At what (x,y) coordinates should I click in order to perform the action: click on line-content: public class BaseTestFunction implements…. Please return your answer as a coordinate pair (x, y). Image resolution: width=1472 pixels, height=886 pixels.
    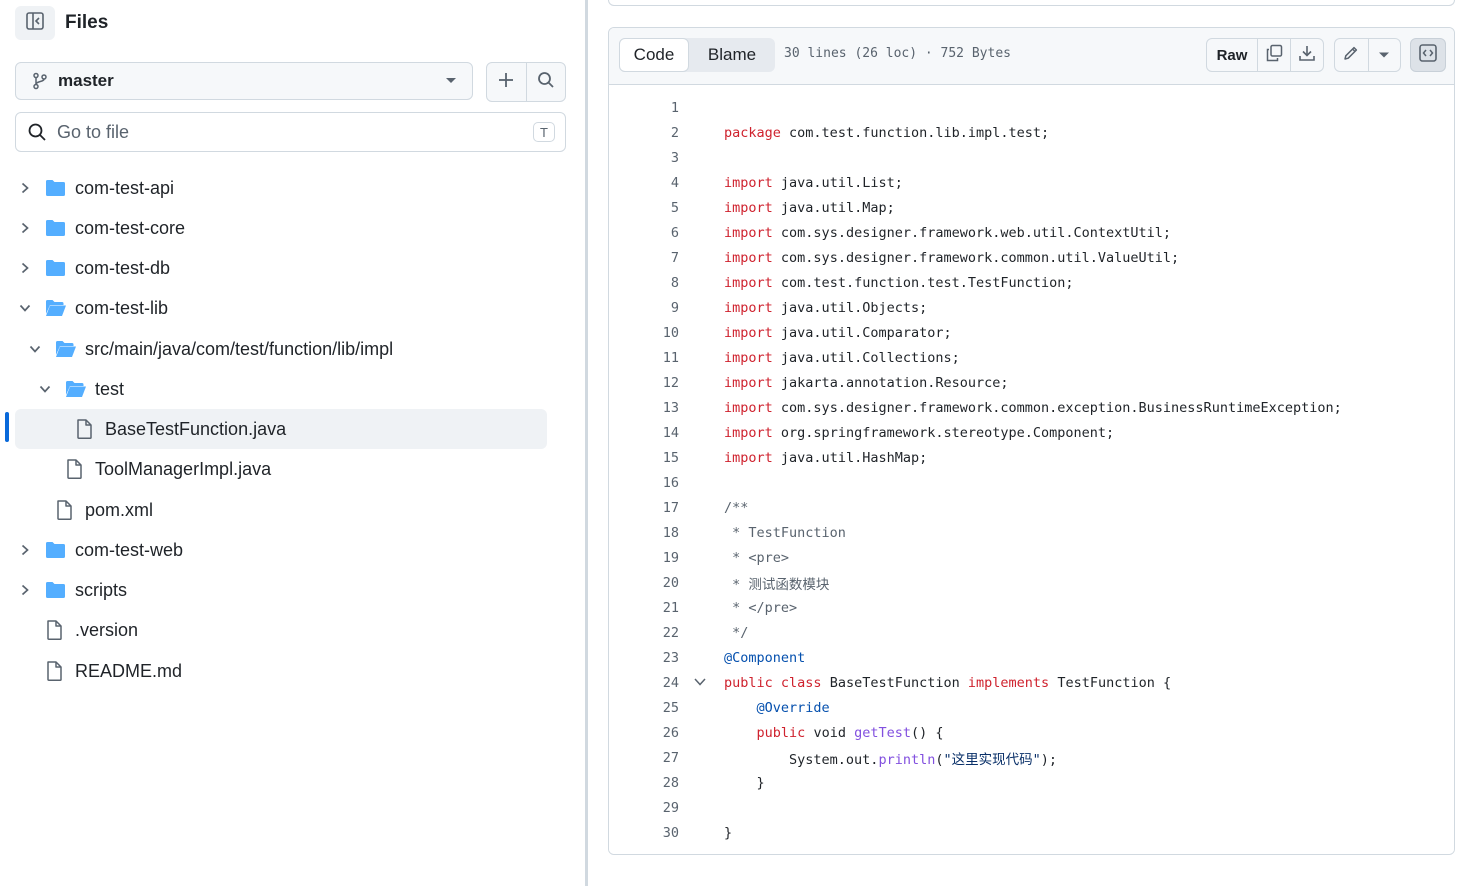
    Looking at the image, I should click on (947, 683).